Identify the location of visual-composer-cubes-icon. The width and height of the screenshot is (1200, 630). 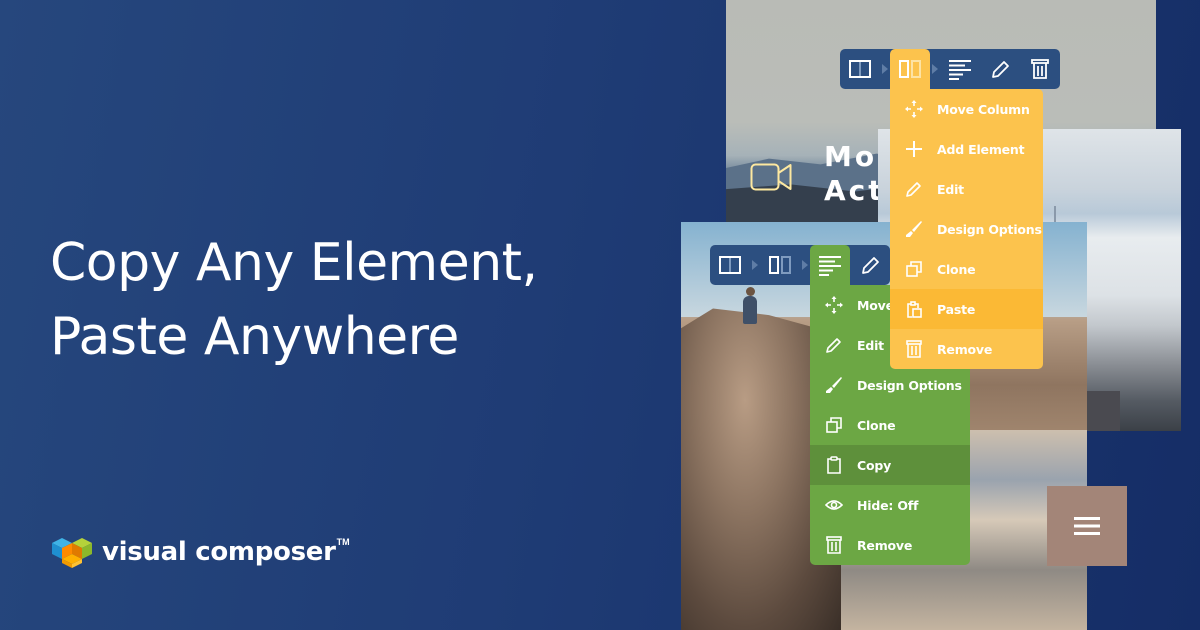
(72, 553).